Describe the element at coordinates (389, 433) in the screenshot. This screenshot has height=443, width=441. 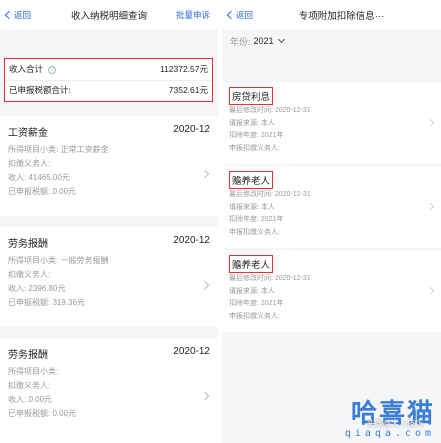
I see `watermark-url: qiaqa.com` at that location.